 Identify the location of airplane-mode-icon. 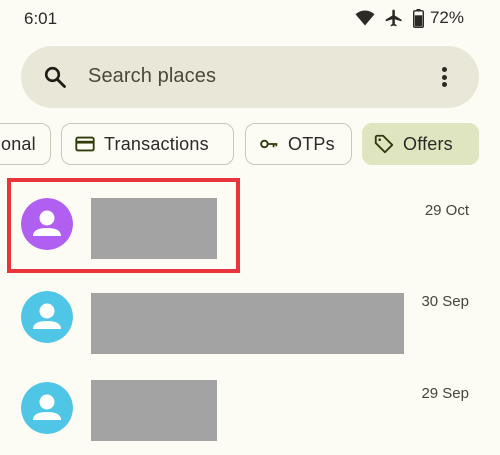
(393, 18).